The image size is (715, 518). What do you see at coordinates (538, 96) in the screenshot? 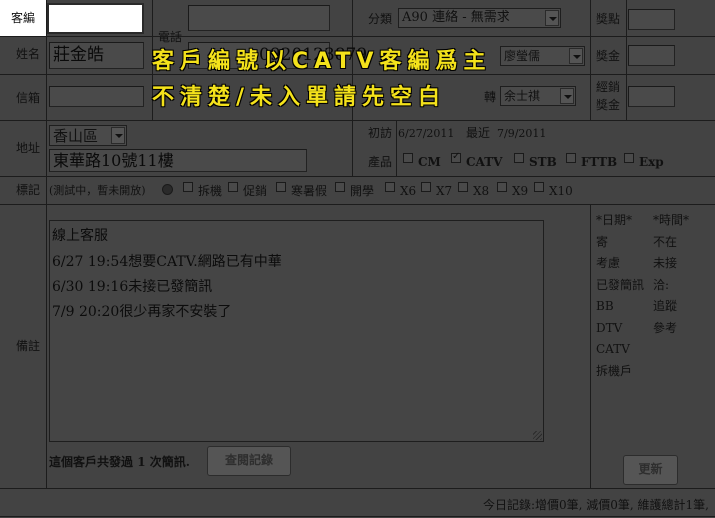
I see `transfer-select: 余士祺` at bounding box center [538, 96].